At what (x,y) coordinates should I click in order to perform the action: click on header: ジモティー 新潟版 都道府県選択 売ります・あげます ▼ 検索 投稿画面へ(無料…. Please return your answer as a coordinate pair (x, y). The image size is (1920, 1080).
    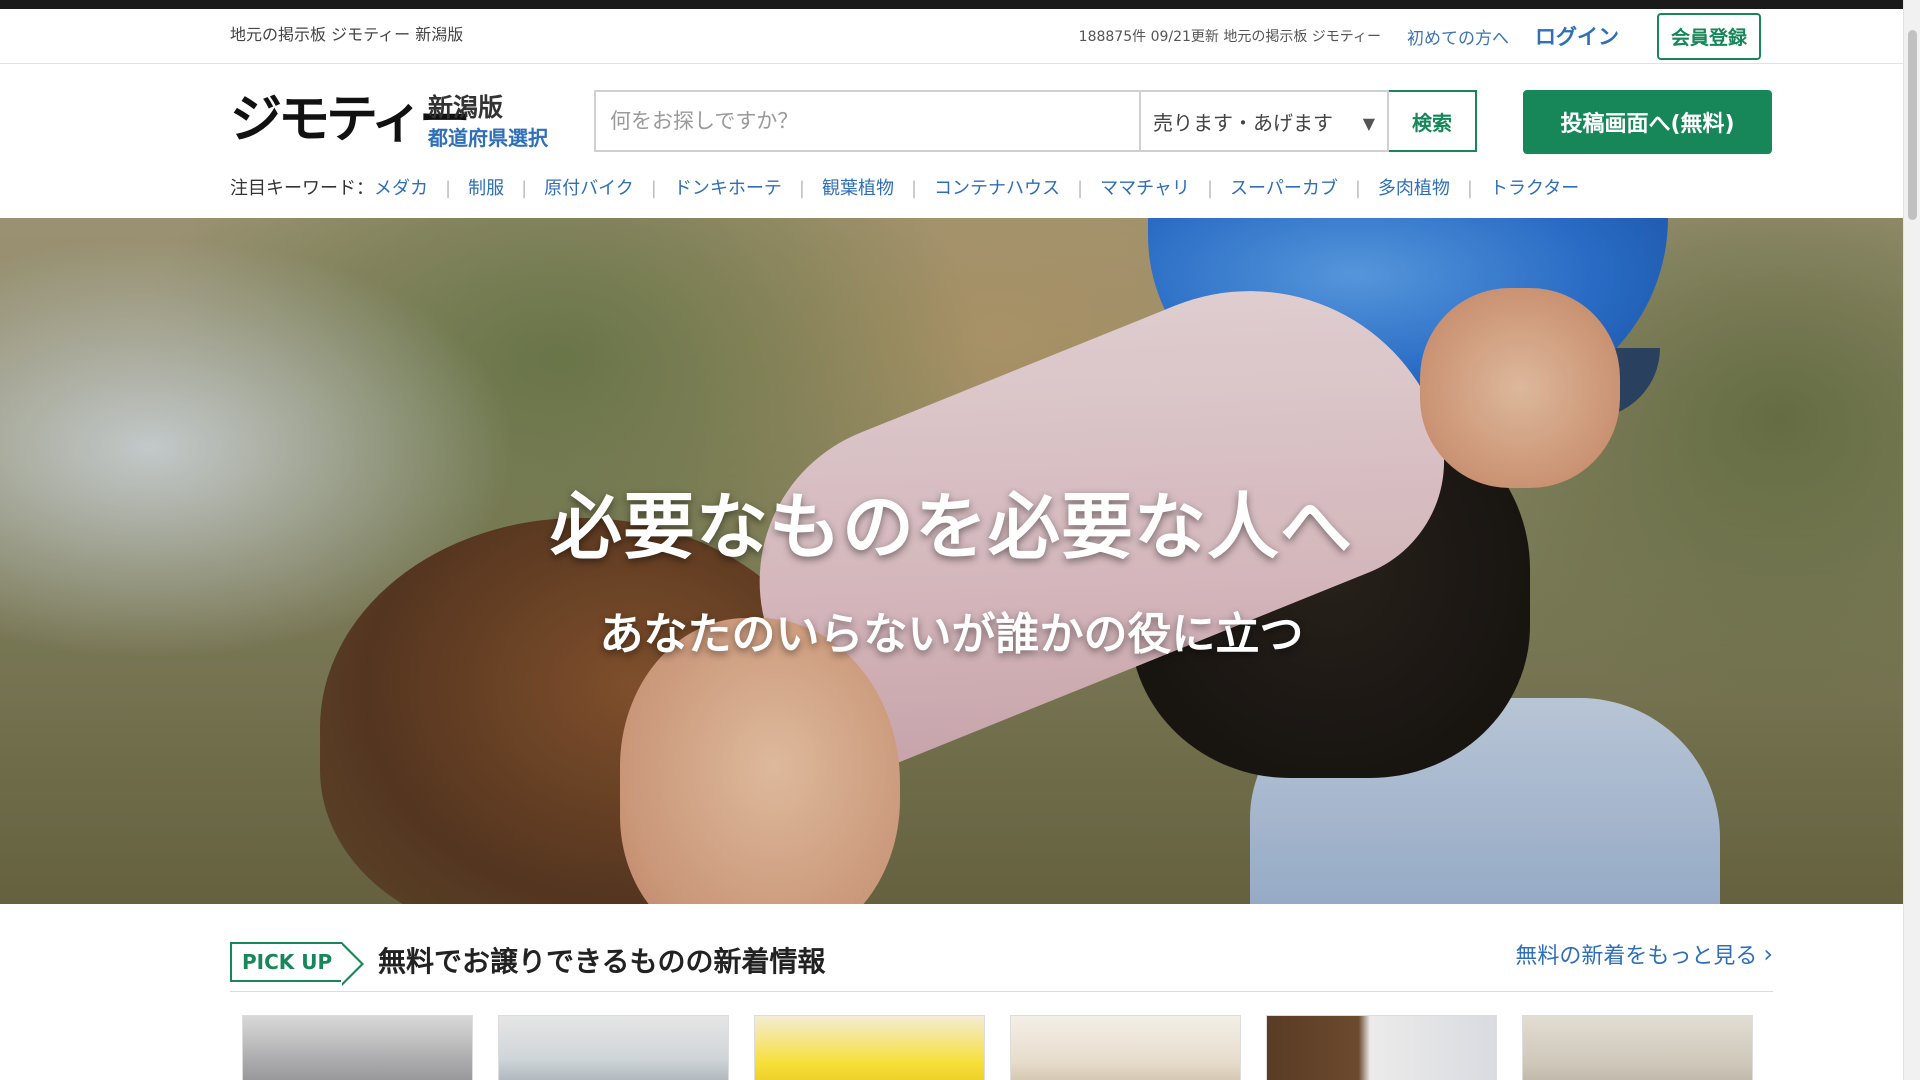
    Looking at the image, I should click on (951, 141).